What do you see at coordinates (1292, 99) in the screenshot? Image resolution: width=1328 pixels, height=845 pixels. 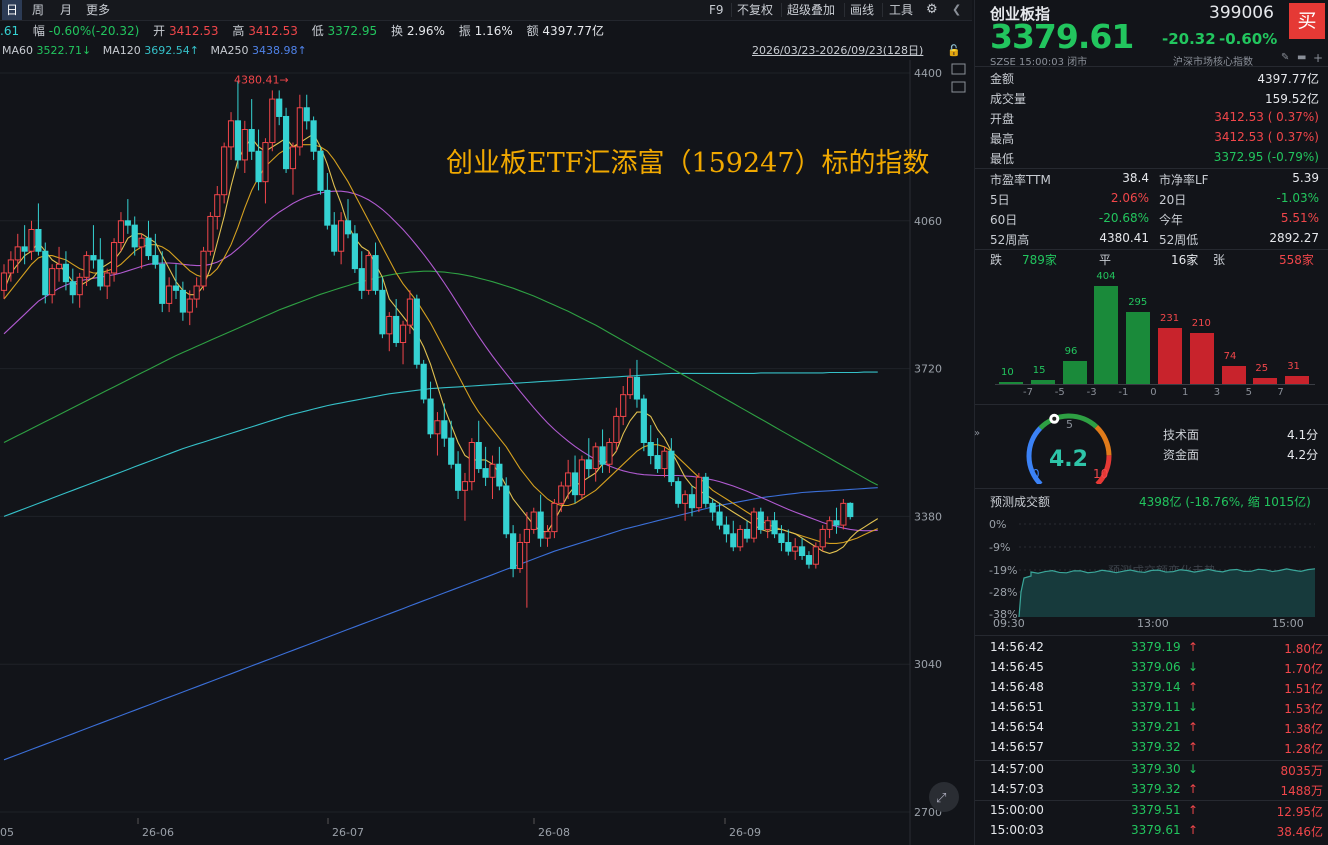 I see `stat-value: 159.52亿` at bounding box center [1292, 99].